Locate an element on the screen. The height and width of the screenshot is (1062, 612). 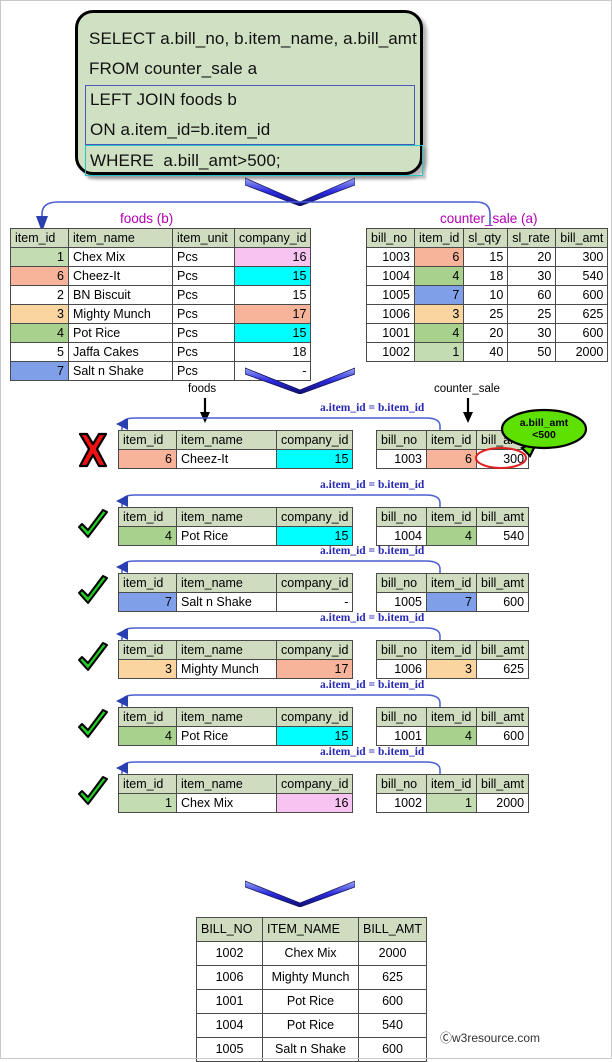
join-right-cell-bill-amt: 540 is located at coordinates (502, 536).